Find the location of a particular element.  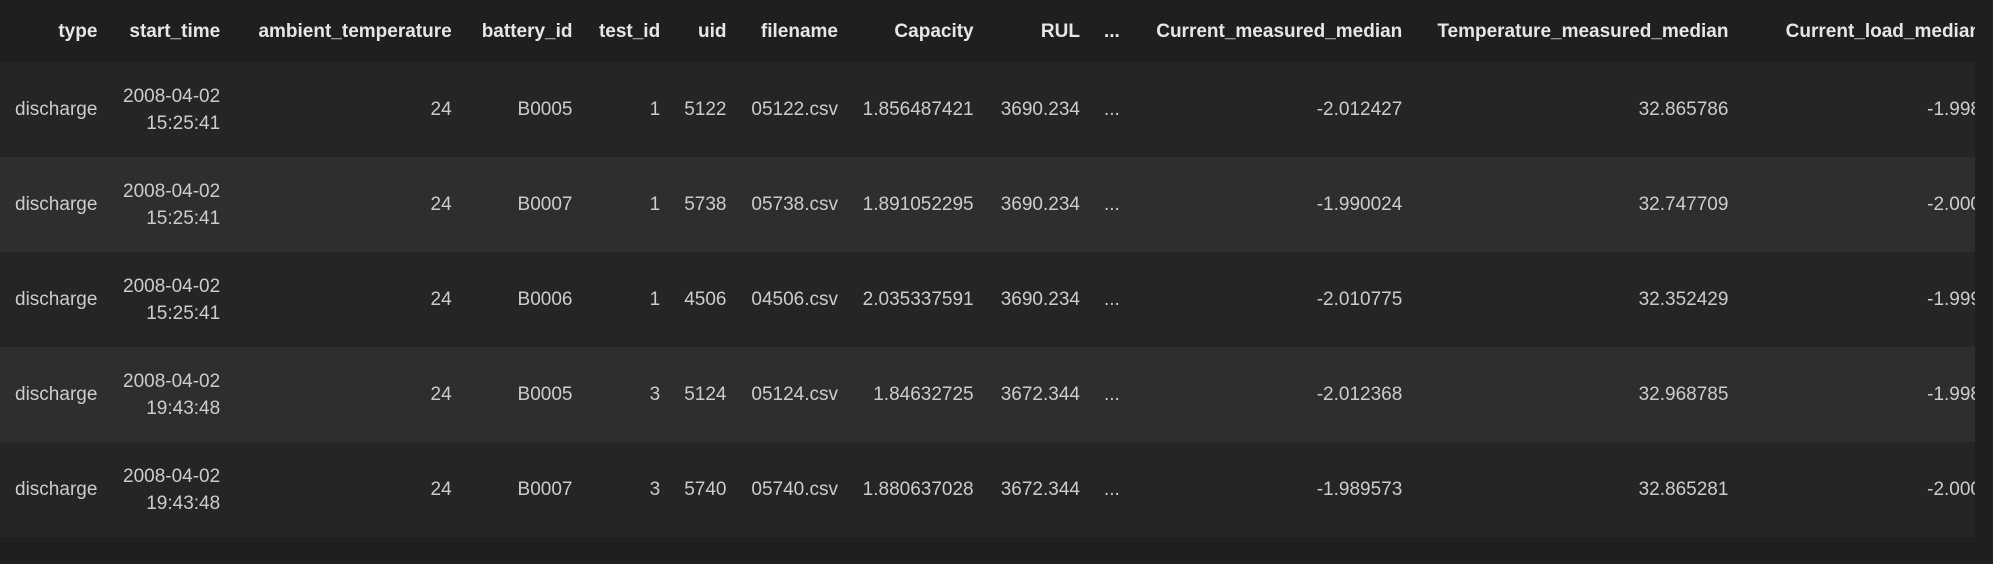

cell-capacity: 1.856487421 is located at coordinates (918, 109).